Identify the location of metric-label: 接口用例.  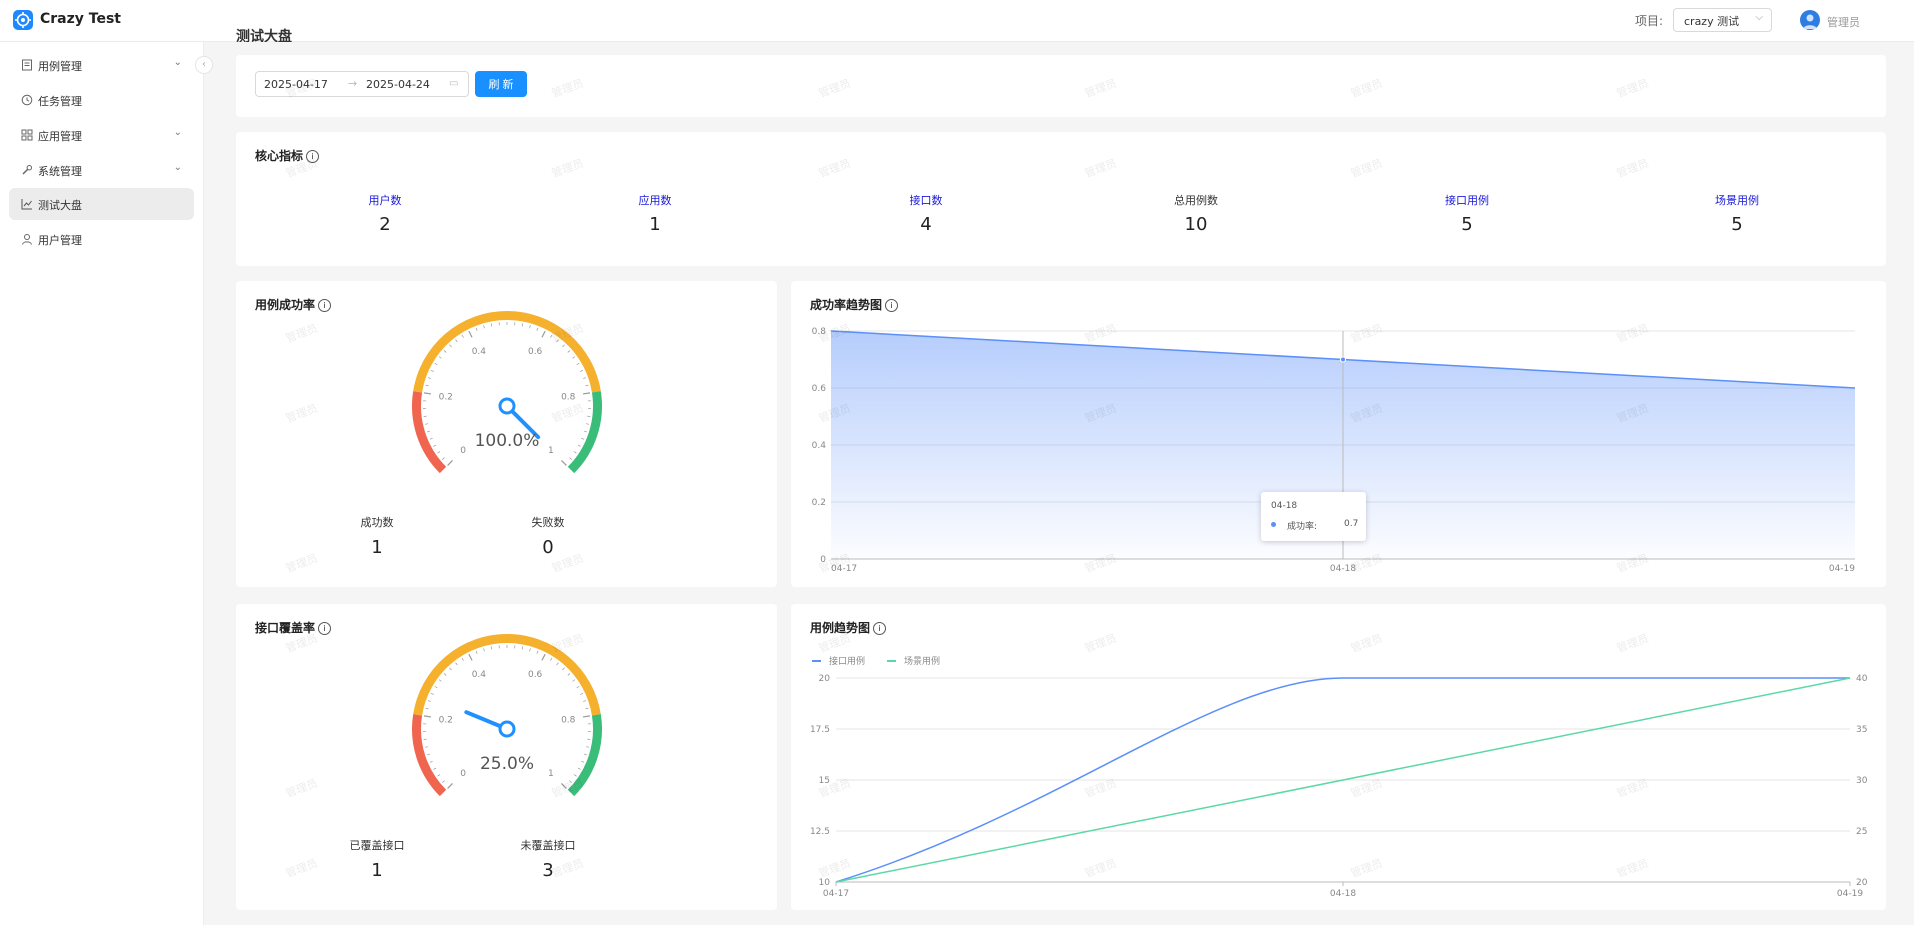
(1467, 200).